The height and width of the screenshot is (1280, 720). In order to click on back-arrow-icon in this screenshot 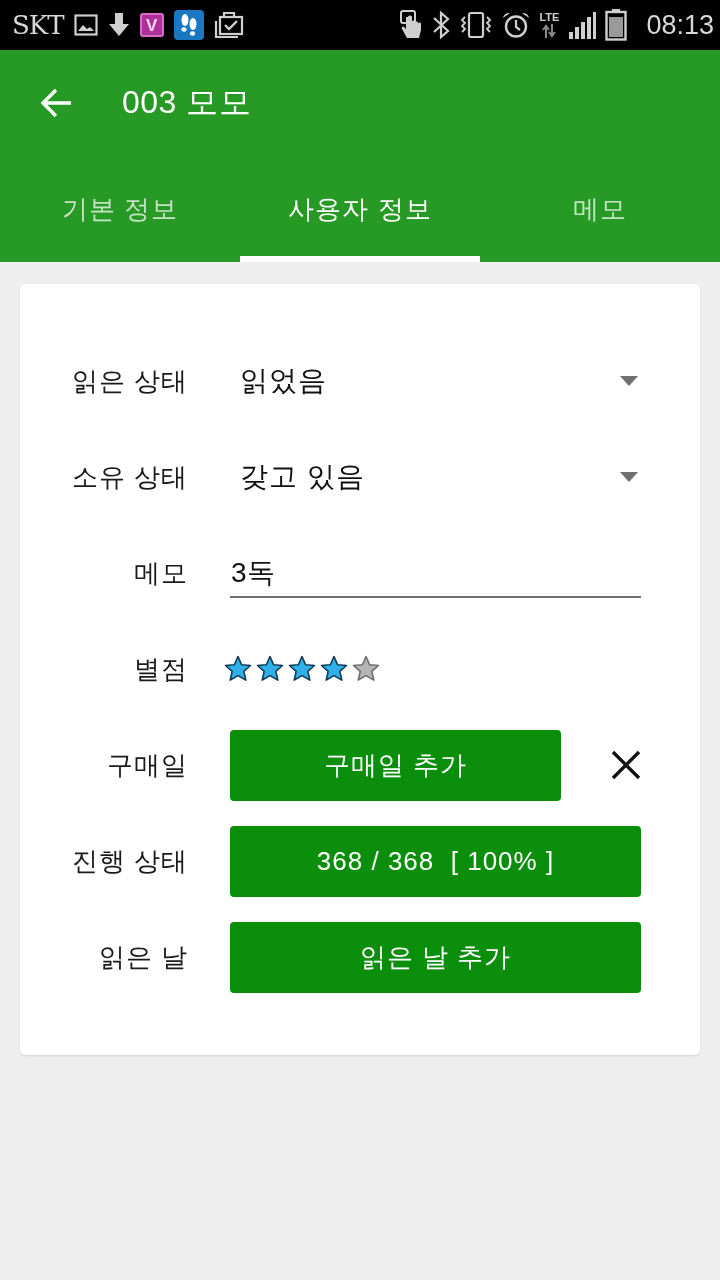, I will do `click(56, 103)`.